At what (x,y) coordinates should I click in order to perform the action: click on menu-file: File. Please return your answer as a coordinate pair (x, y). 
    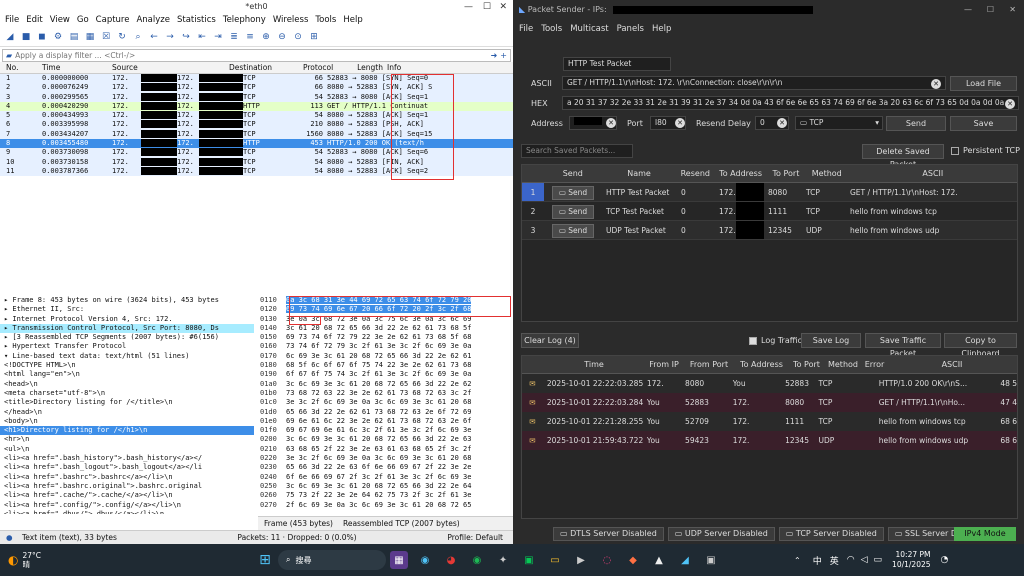
    Looking at the image, I should click on (12, 20).